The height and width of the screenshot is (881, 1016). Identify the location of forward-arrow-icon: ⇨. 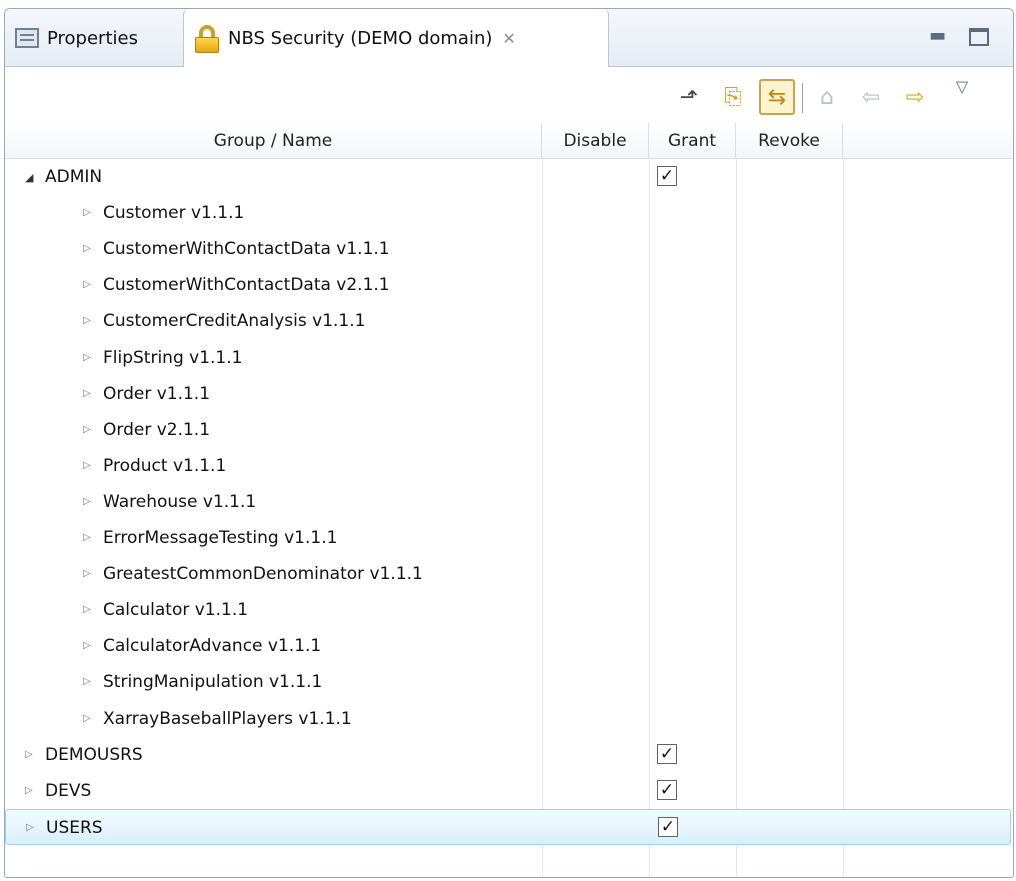
(915, 97).